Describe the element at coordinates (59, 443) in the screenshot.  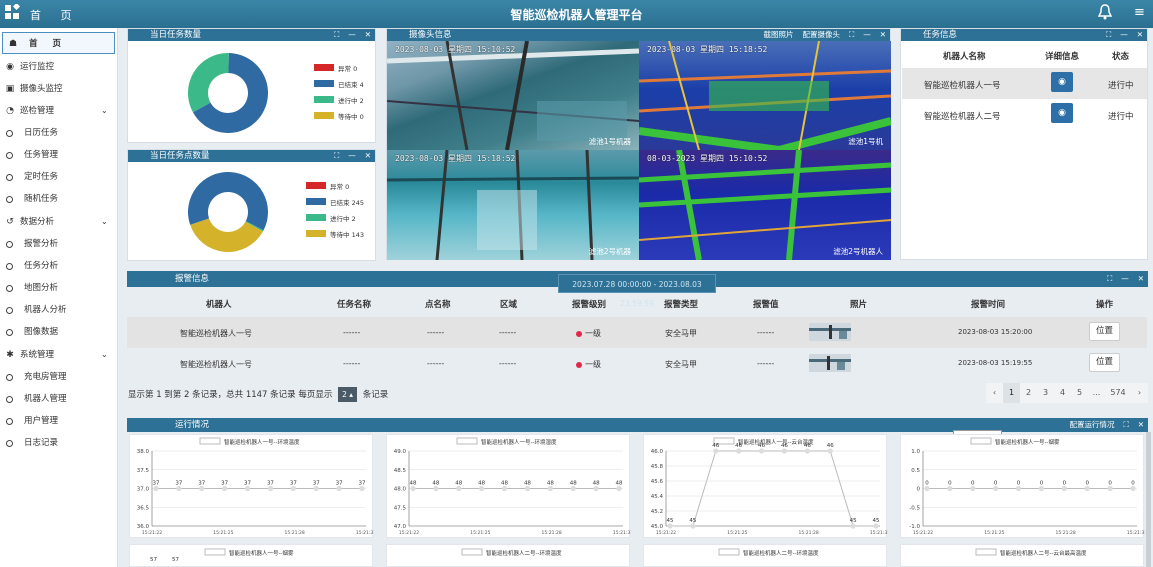
I see `sidebar-item: 日志记录` at that location.